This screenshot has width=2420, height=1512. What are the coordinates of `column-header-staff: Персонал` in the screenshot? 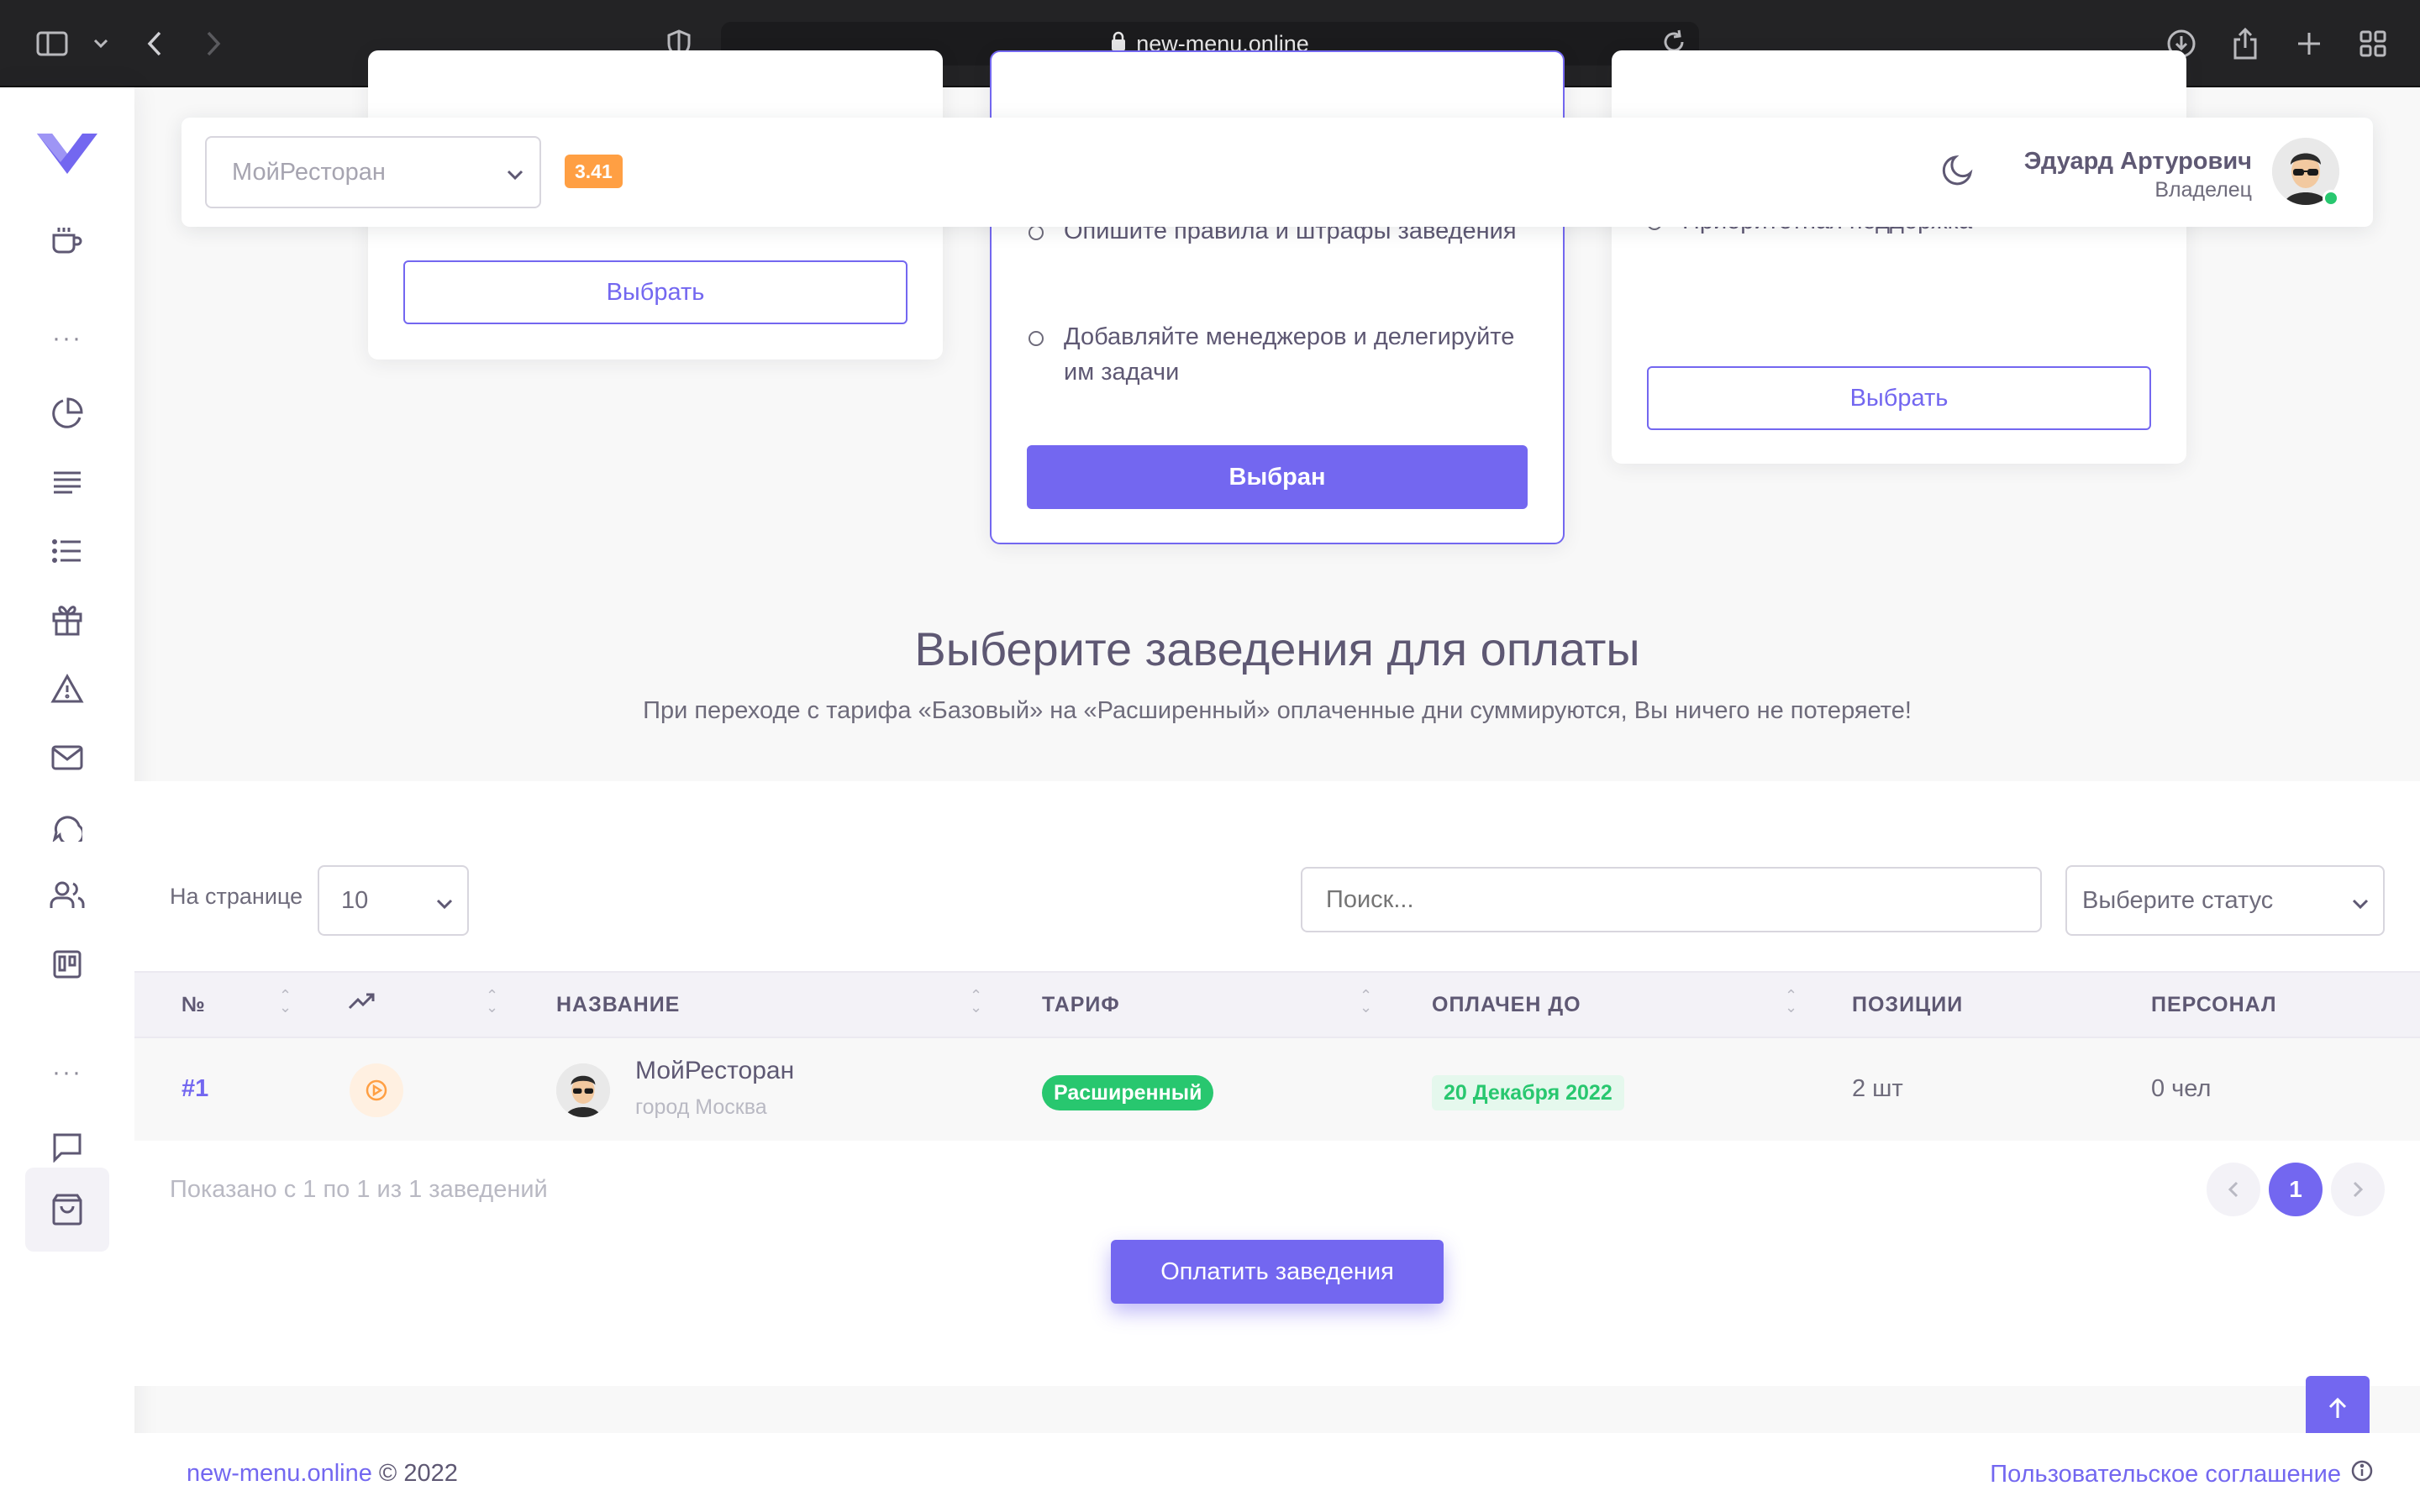 It's located at (2214, 1005).